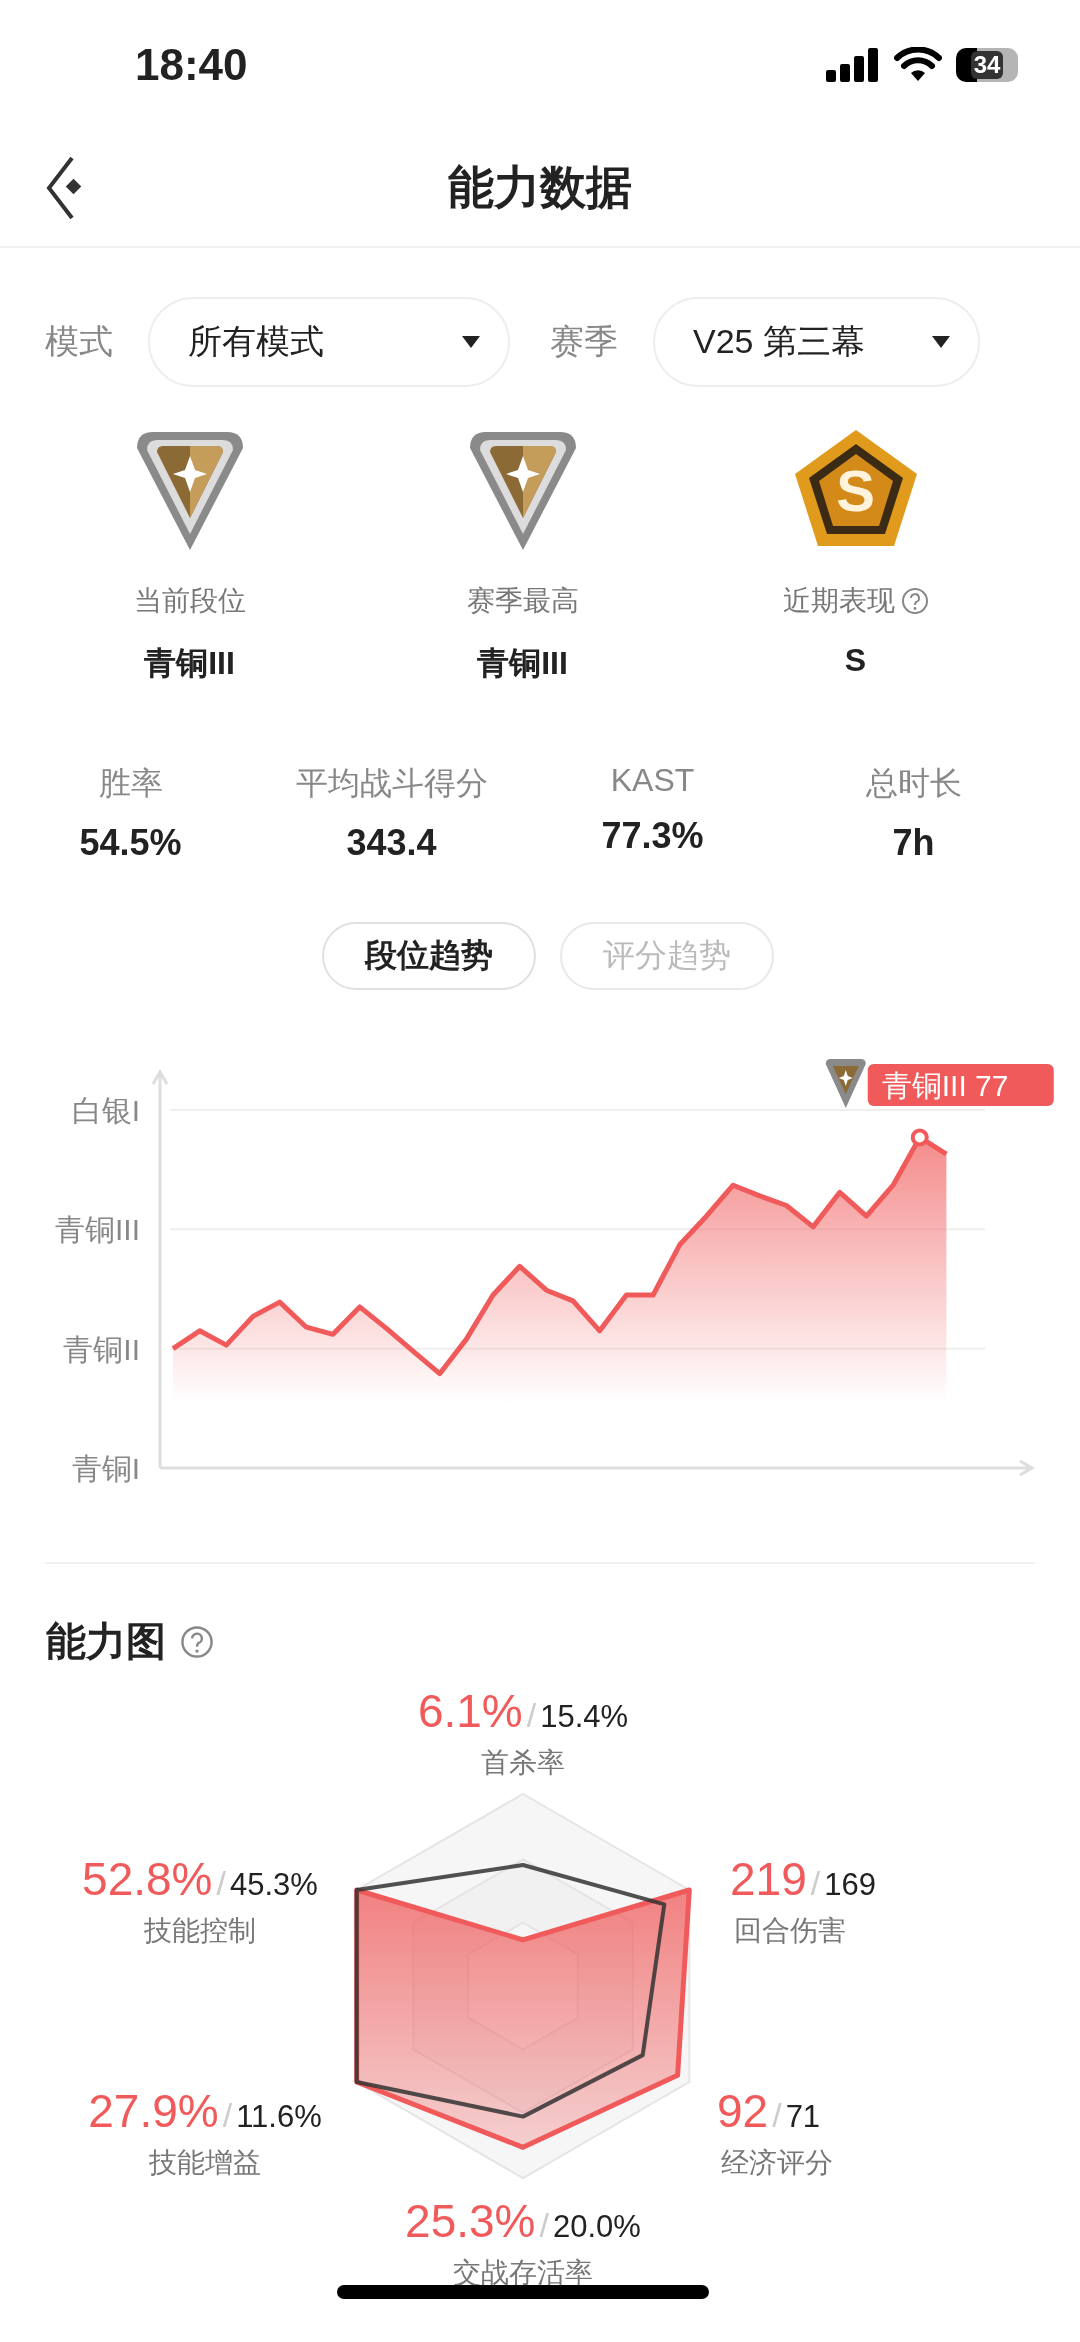 This screenshot has height=2342, width=1080. What do you see at coordinates (205, 2163) in the screenshot?
I see `stat-label: 技能增益` at bounding box center [205, 2163].